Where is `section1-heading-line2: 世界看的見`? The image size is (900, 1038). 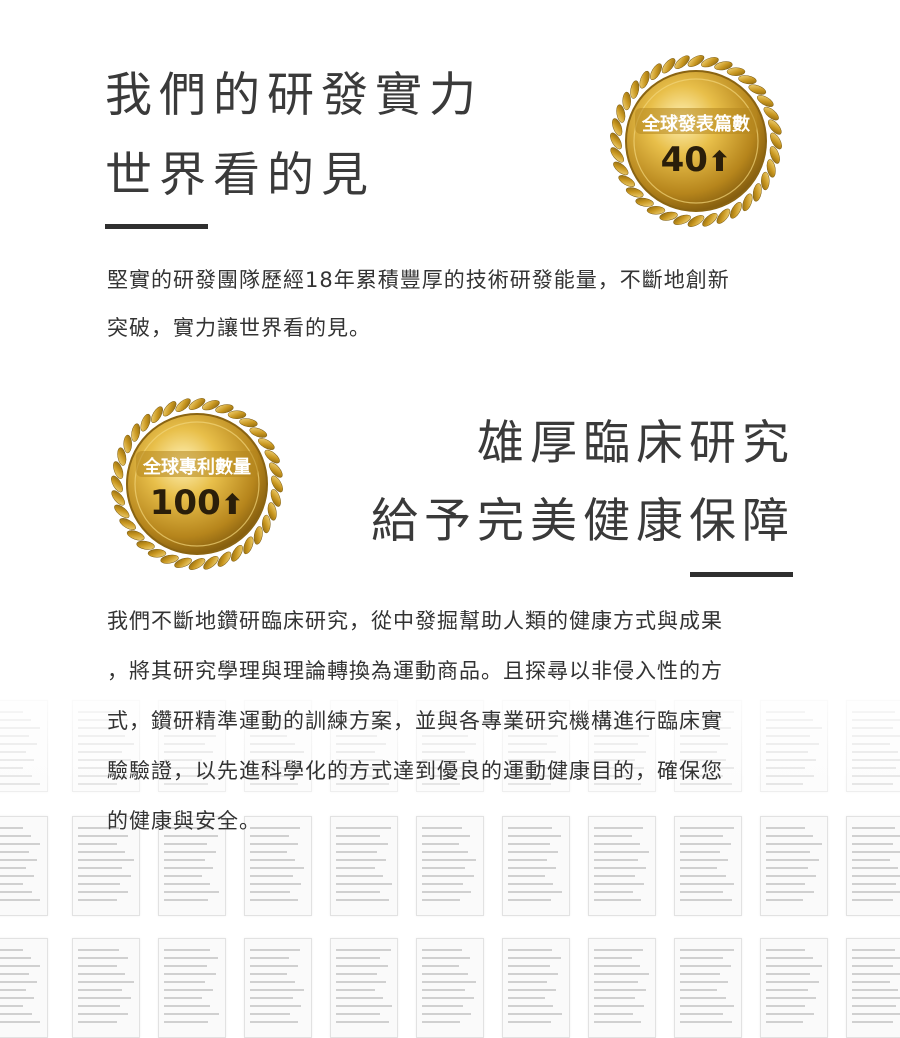
section1-heading-line2: 世界看的見 is located at coordinates (240, 175).